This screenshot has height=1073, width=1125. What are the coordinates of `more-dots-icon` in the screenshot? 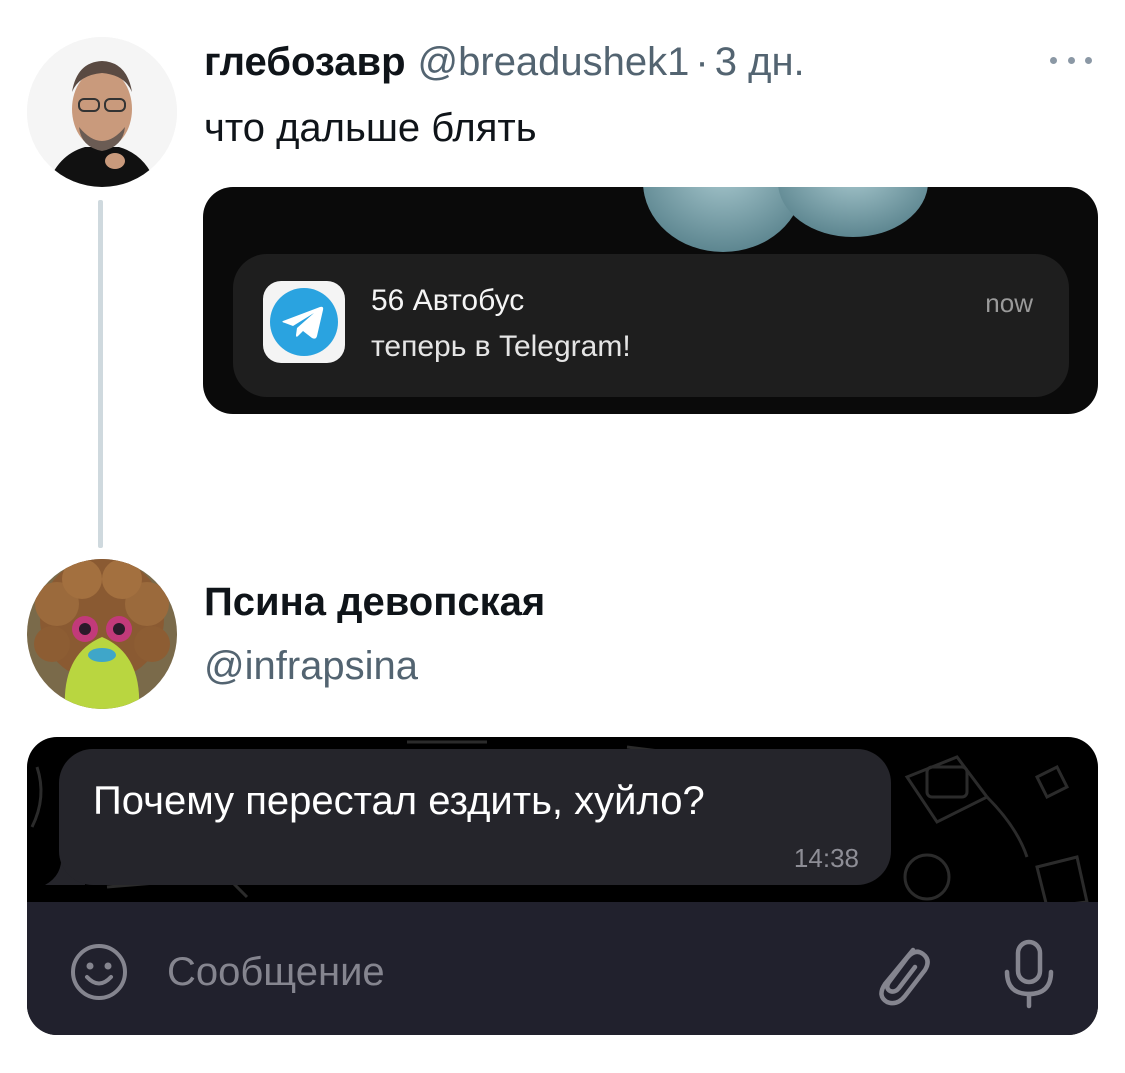 It's located at (1071, 60).